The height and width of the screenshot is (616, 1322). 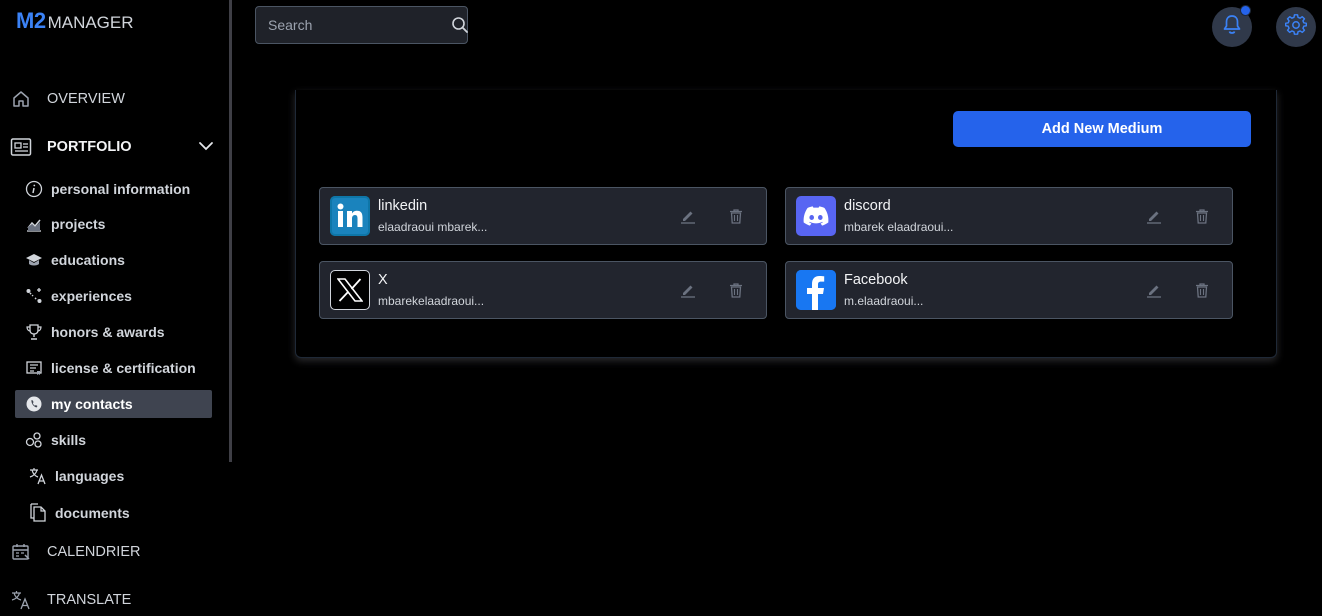 I want to click on nav-portfolio: PORTFOLIO, so click(x=112, y=147).